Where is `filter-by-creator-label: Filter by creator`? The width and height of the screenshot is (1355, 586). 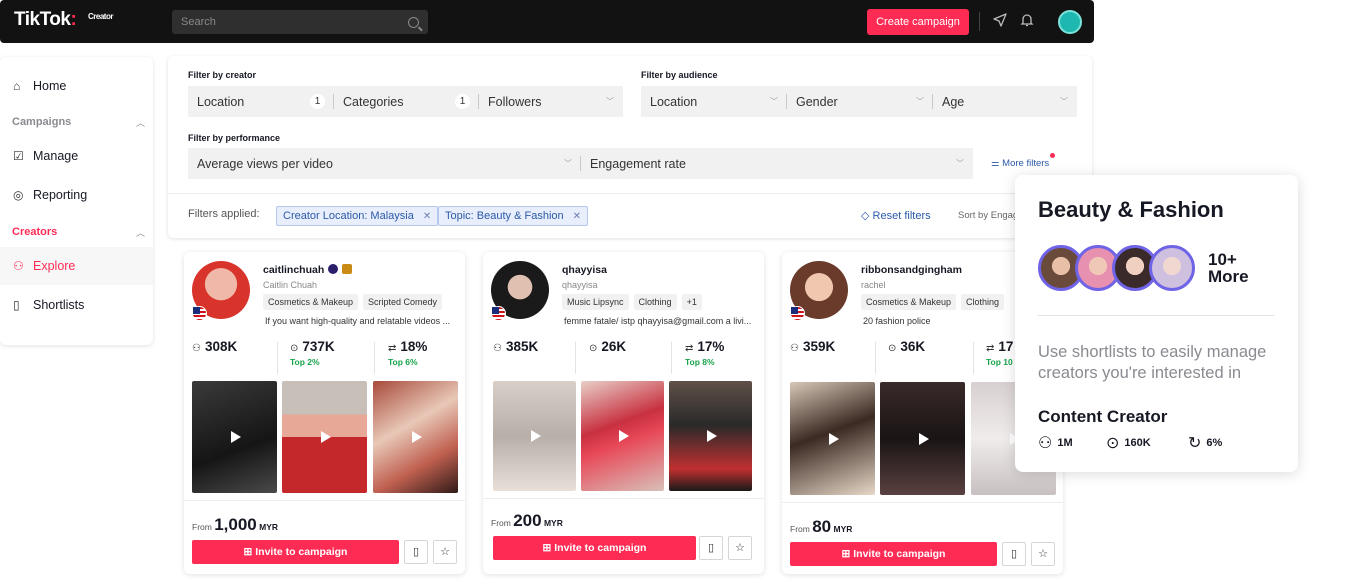
filter-by-creator-label: Filter by creator is located at coordinates (222, 75).